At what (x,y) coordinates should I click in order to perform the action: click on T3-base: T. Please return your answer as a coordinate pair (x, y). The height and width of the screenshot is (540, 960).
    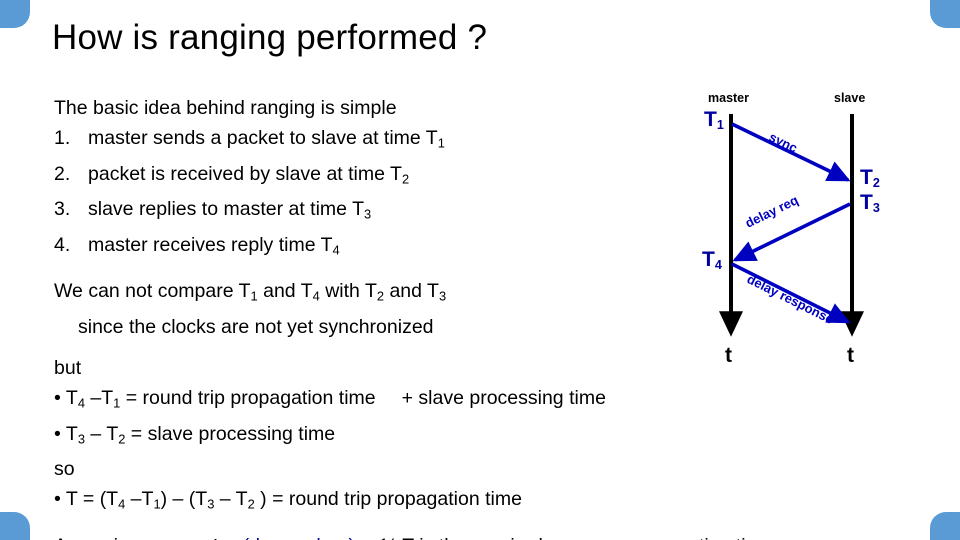
    Looking at the image, I should click on (866, 202).